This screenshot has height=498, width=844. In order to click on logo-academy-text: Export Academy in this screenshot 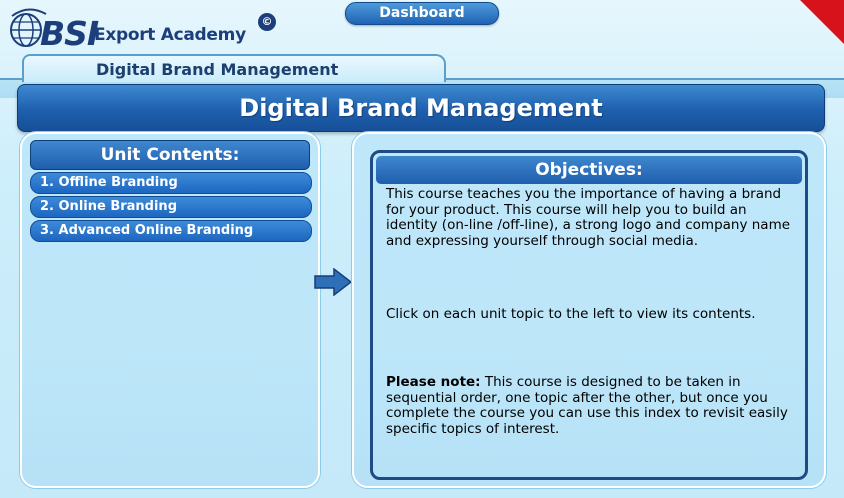, I will do `click(170, 35)`.